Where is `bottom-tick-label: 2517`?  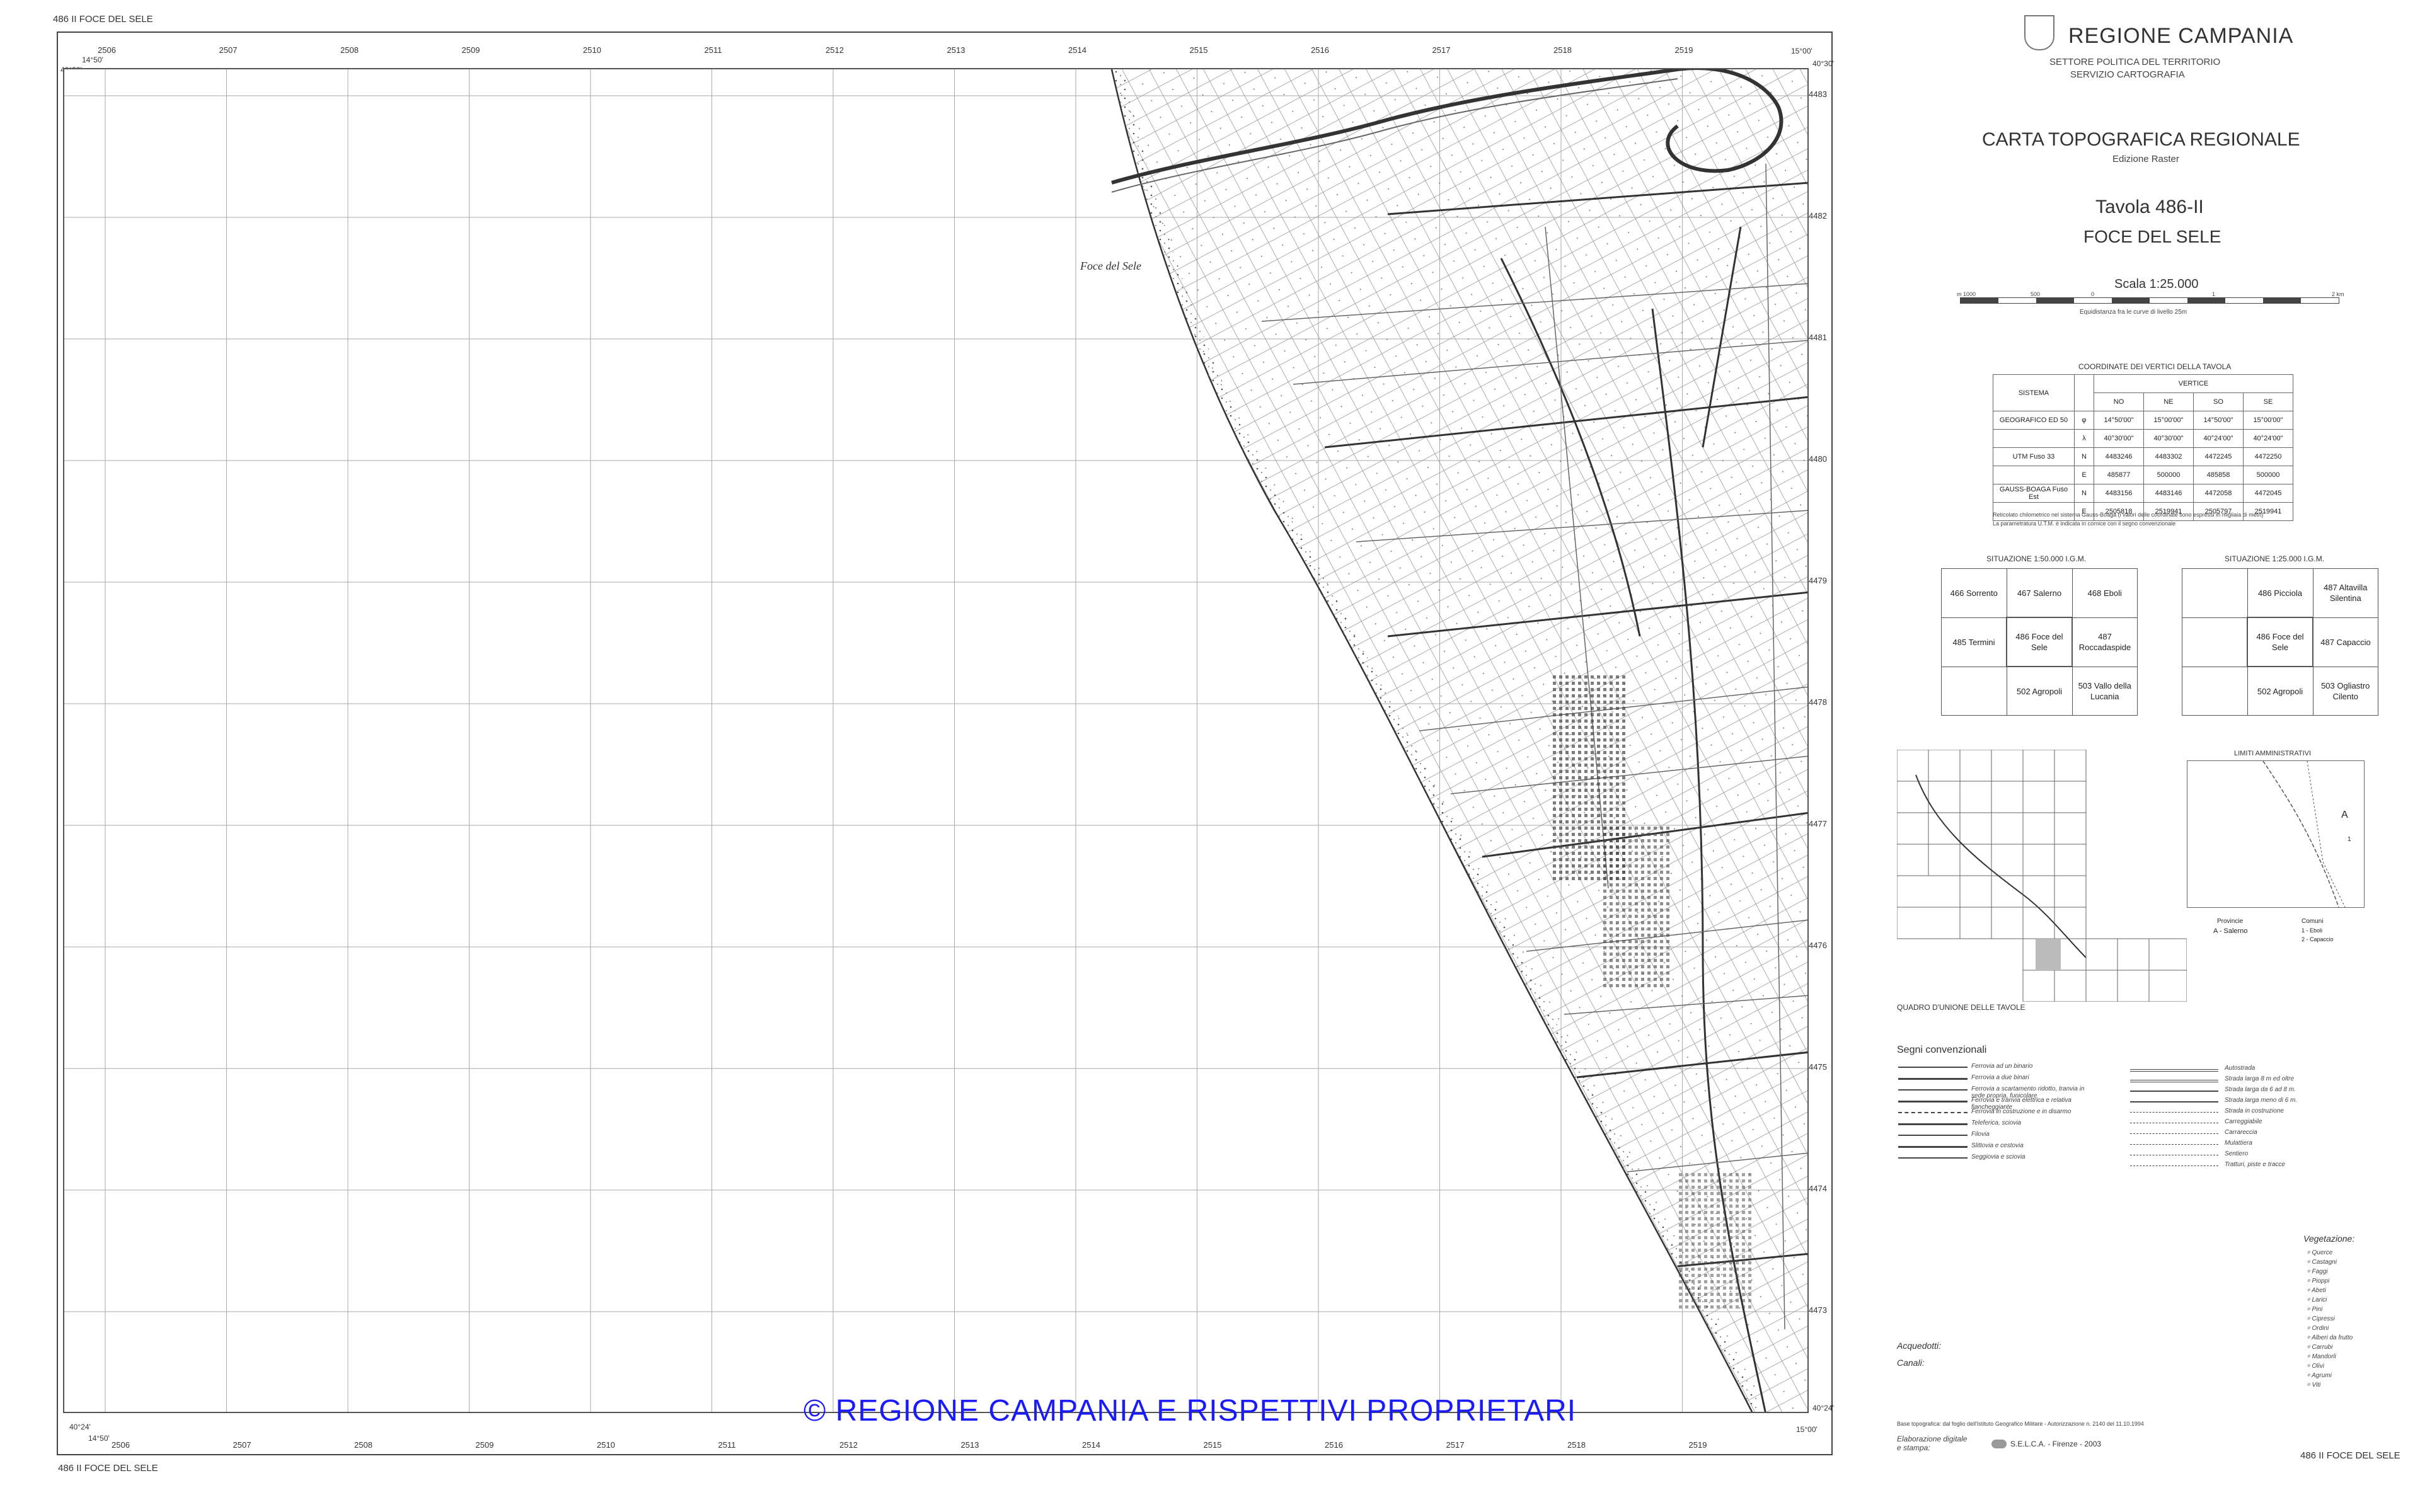 bottom-tick-label: 2517 is located at coordinates (1456, 1445).